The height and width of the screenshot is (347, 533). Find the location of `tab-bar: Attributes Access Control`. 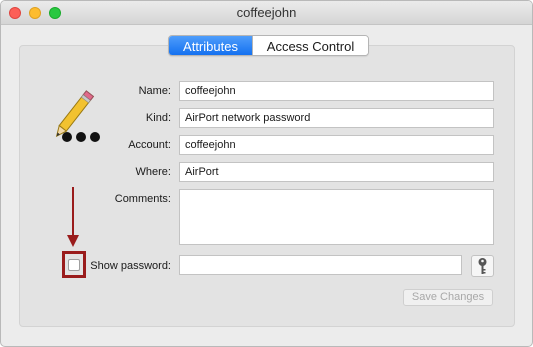

tab-bar: Attributes Access Control is located at coordinates (268, 45).